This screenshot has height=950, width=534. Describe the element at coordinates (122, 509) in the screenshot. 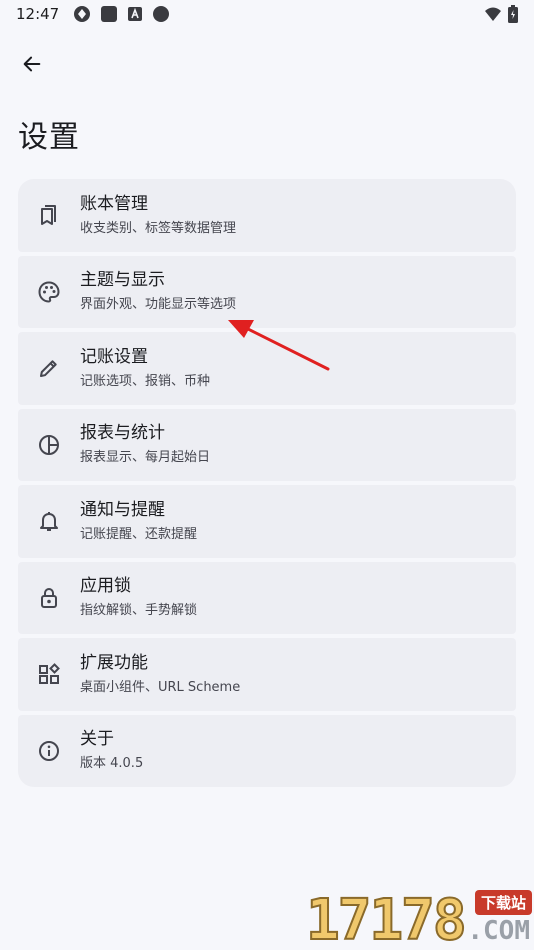

I see `item-title: 通知与提醒` at that location.